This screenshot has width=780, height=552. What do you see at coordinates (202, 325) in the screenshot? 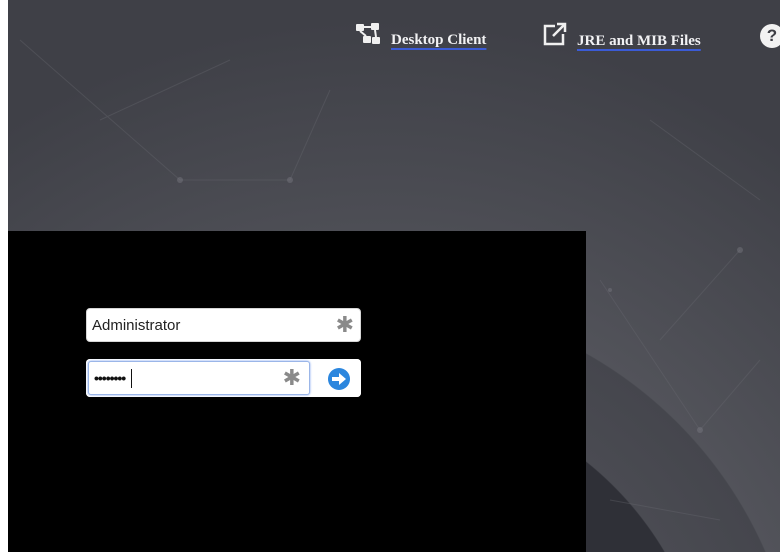
I see `username-input` at bounding box center [202, 325].